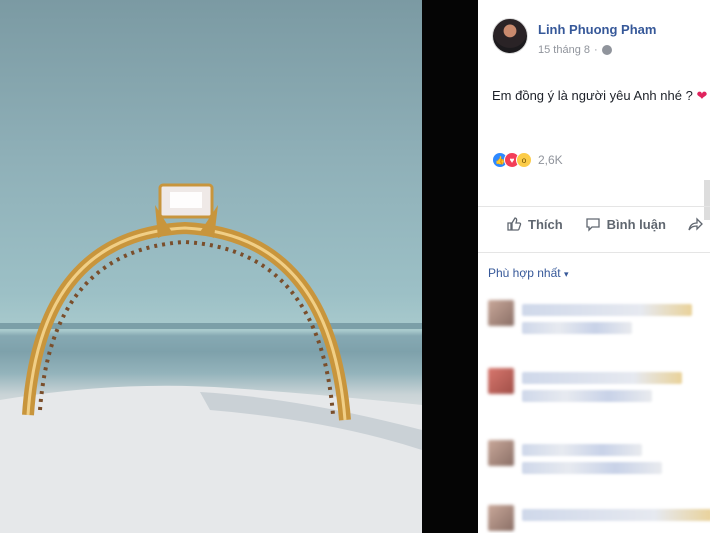  I want to click on post-actions: Thích Bình luận, so click(594, 224).